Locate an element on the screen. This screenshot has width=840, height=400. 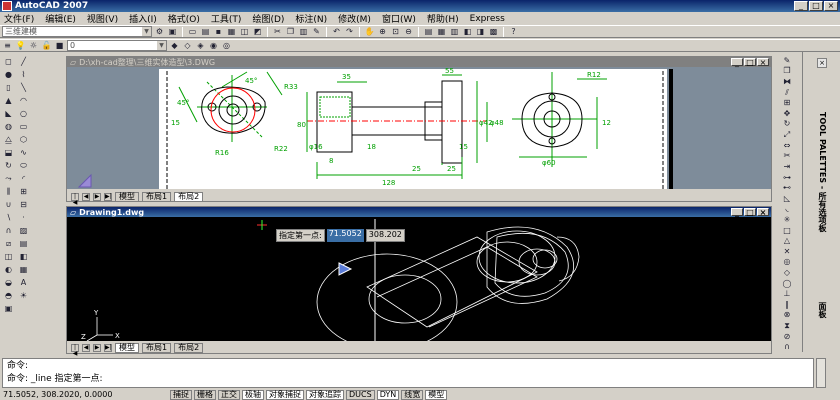
workspace-save-icon: ▣ is located at coordinates (172, 31).